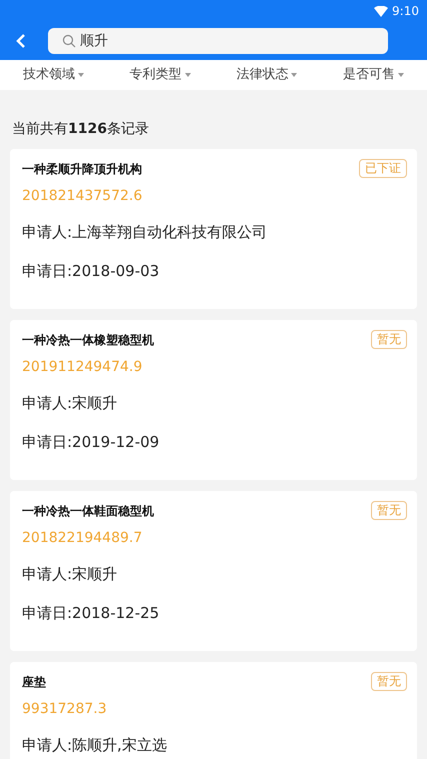 This screenshot has width=427, height=759. I want to click on filter-dropdown: 法律状态, so click(267, 75).